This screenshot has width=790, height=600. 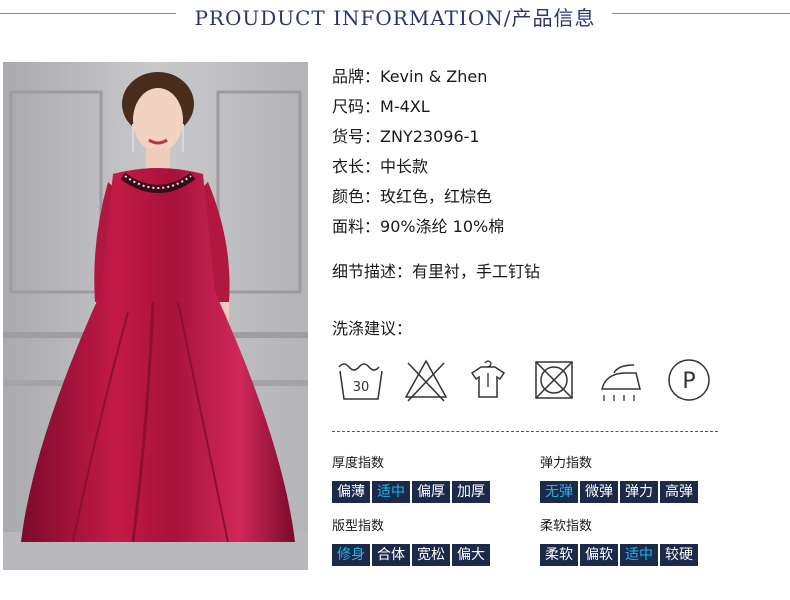 I want to click on thickness-index: 厚度指数 偏薄 适中 偏厚 加厚, so click(x=411, y=479).